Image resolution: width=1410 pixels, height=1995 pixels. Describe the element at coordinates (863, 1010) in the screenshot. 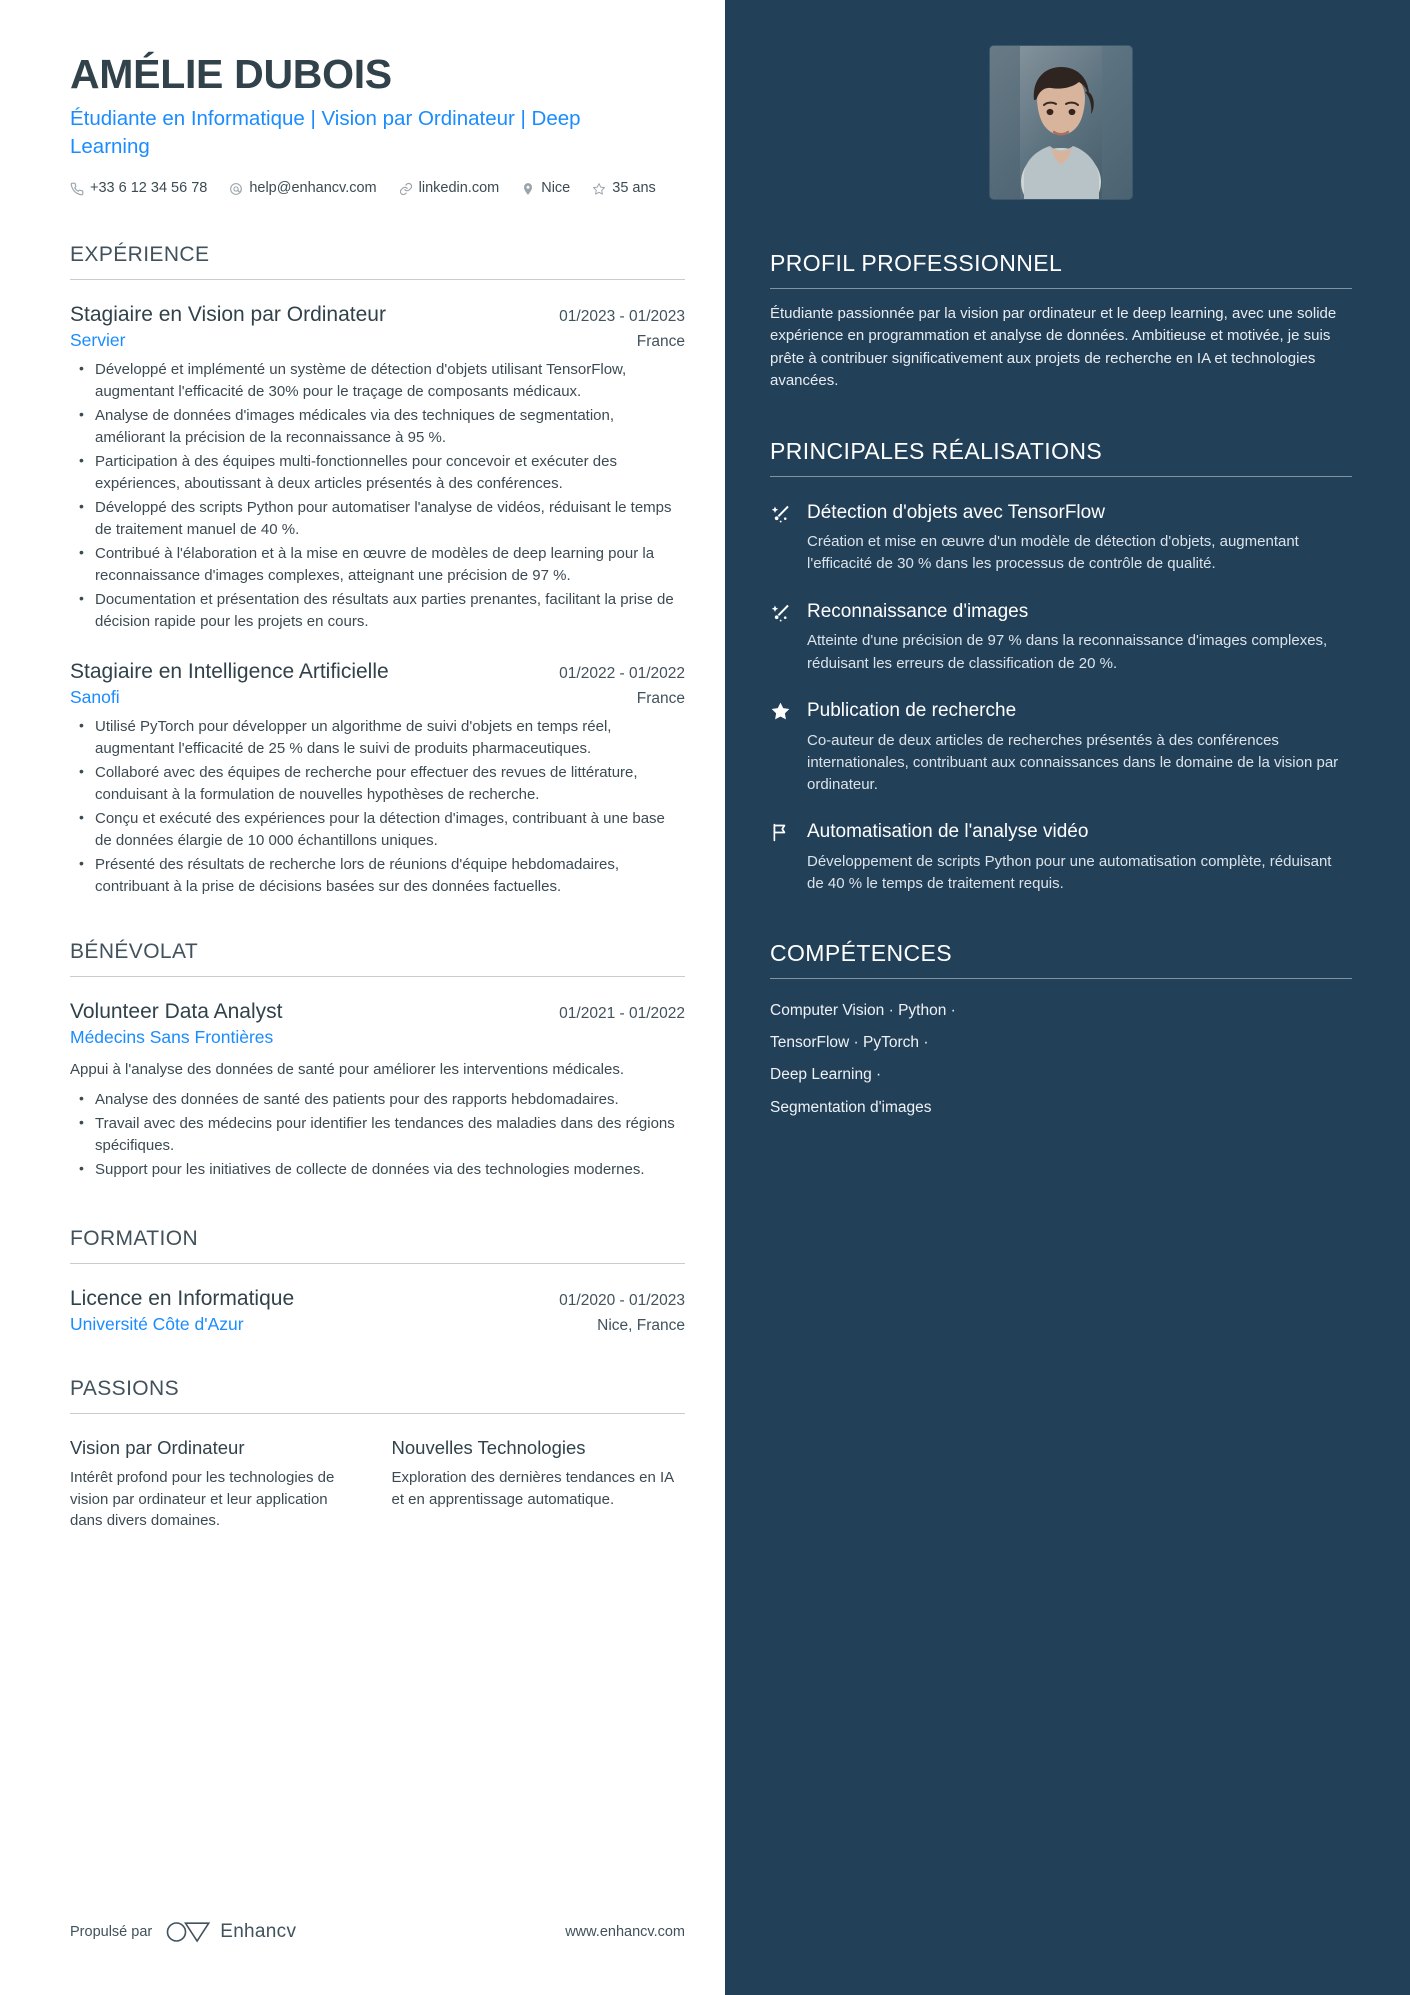

I see `skill-line: Computer Vision · Python ·` at that location.